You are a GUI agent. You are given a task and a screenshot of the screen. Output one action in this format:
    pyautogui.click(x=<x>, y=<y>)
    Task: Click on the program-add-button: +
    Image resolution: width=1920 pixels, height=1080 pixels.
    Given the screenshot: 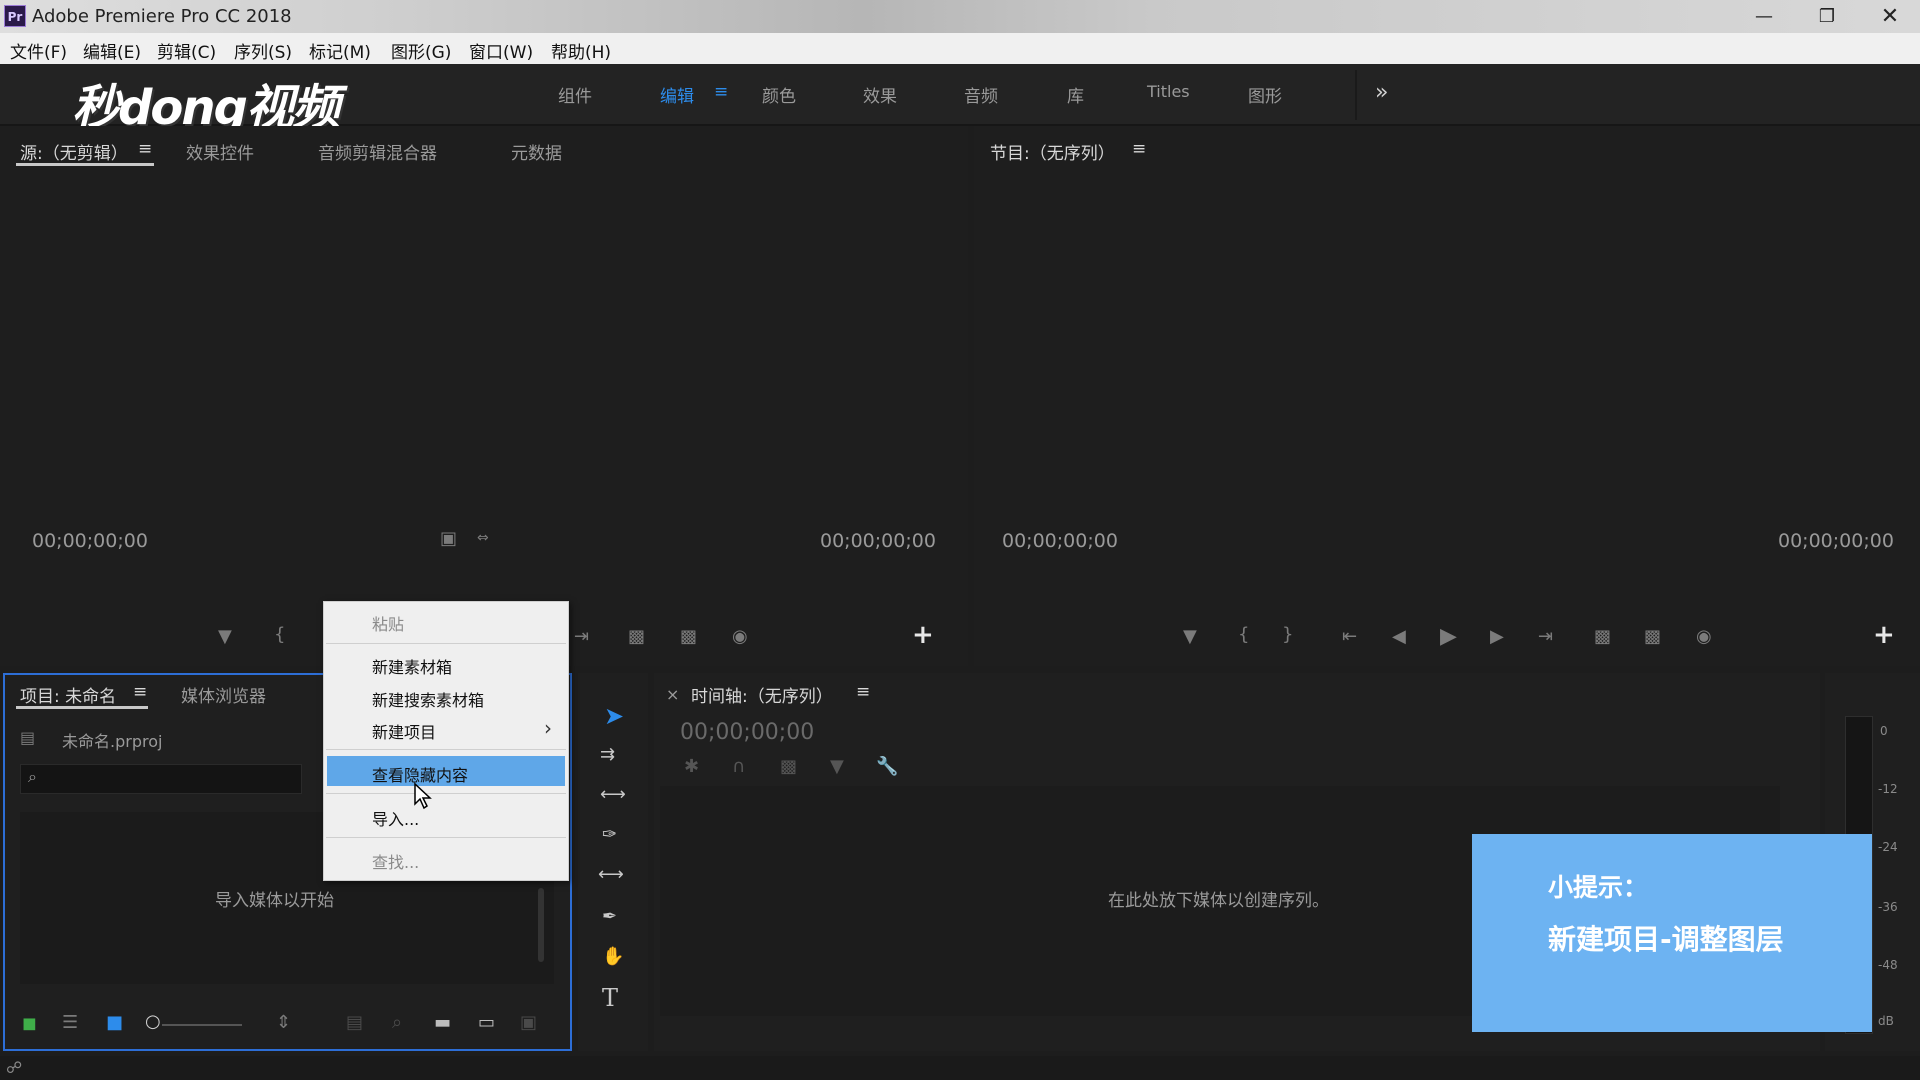 What is the action you would take?
    pyautogui.click(x=1884, y=635)
    